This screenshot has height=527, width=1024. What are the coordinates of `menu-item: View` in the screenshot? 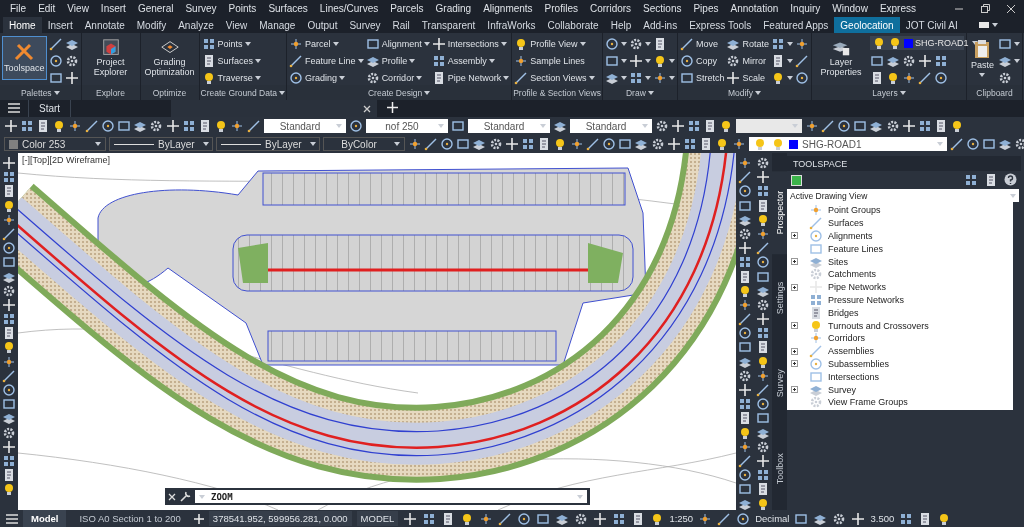 It's located at (78, 8).